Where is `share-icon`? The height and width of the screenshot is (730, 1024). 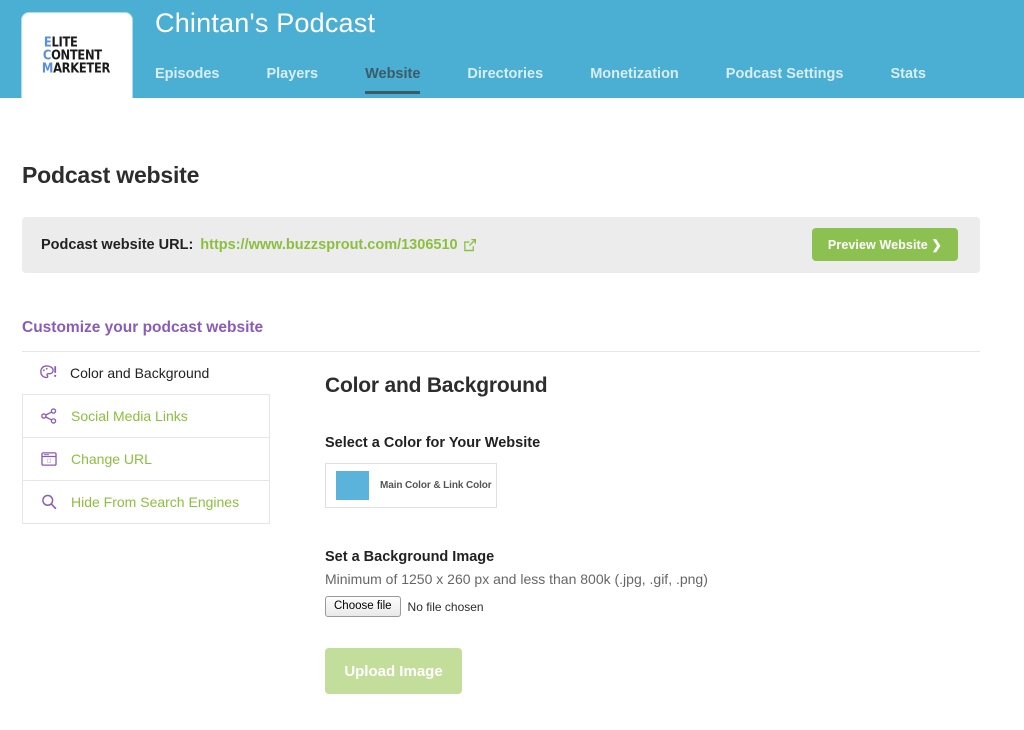
share-icon is located at coordinates (49, 416).